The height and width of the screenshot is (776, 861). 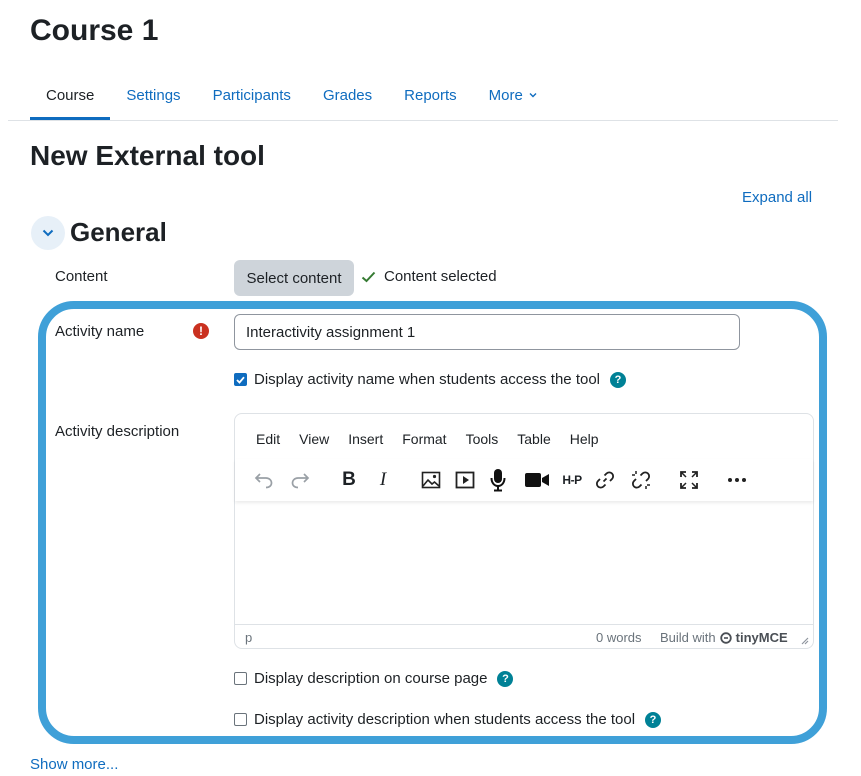 What do you see at coordinates (605, 480) in the screenshot?
I see `link-icon` at bounding box center [605, 480].